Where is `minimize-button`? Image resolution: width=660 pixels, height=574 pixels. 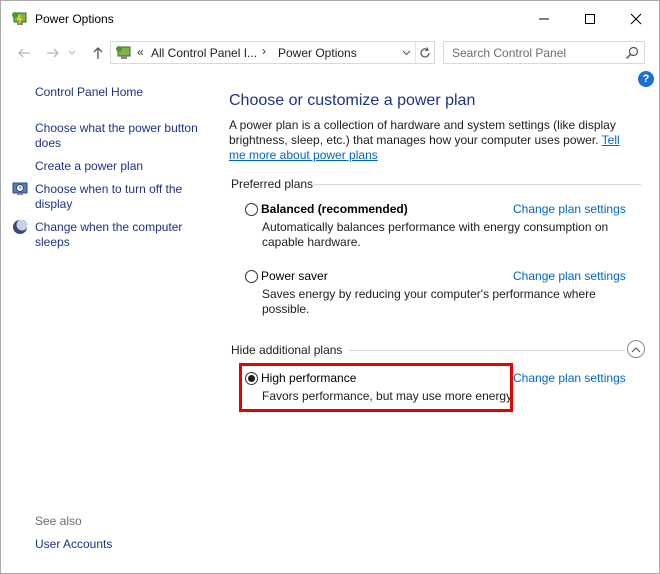
minimize-button is located at coordinates (544, 19).